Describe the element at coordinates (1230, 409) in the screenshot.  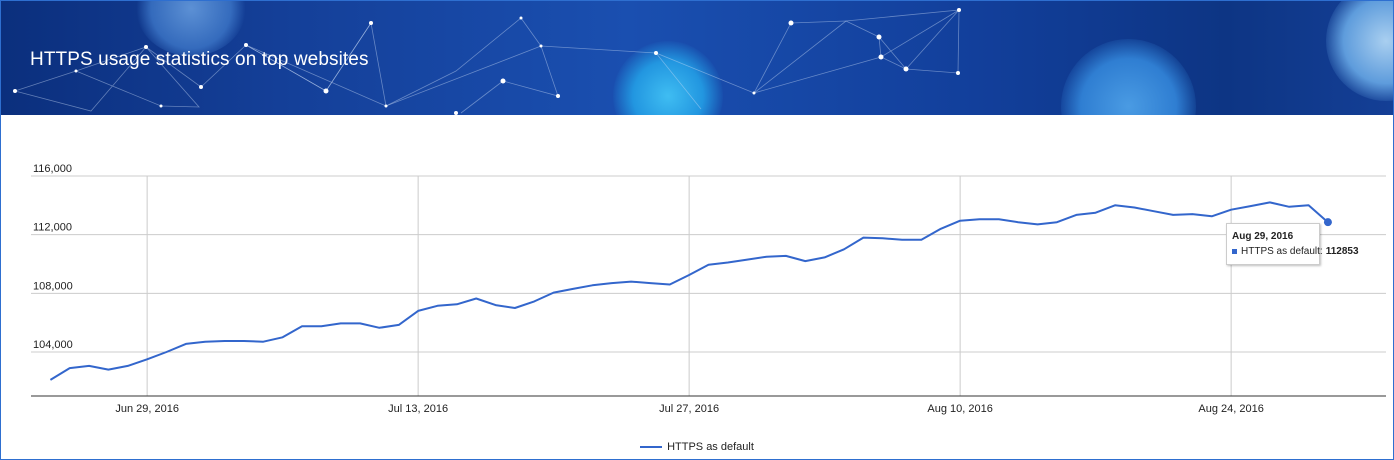
I see `x-tick-label: Aug 24, 2016` at that location.